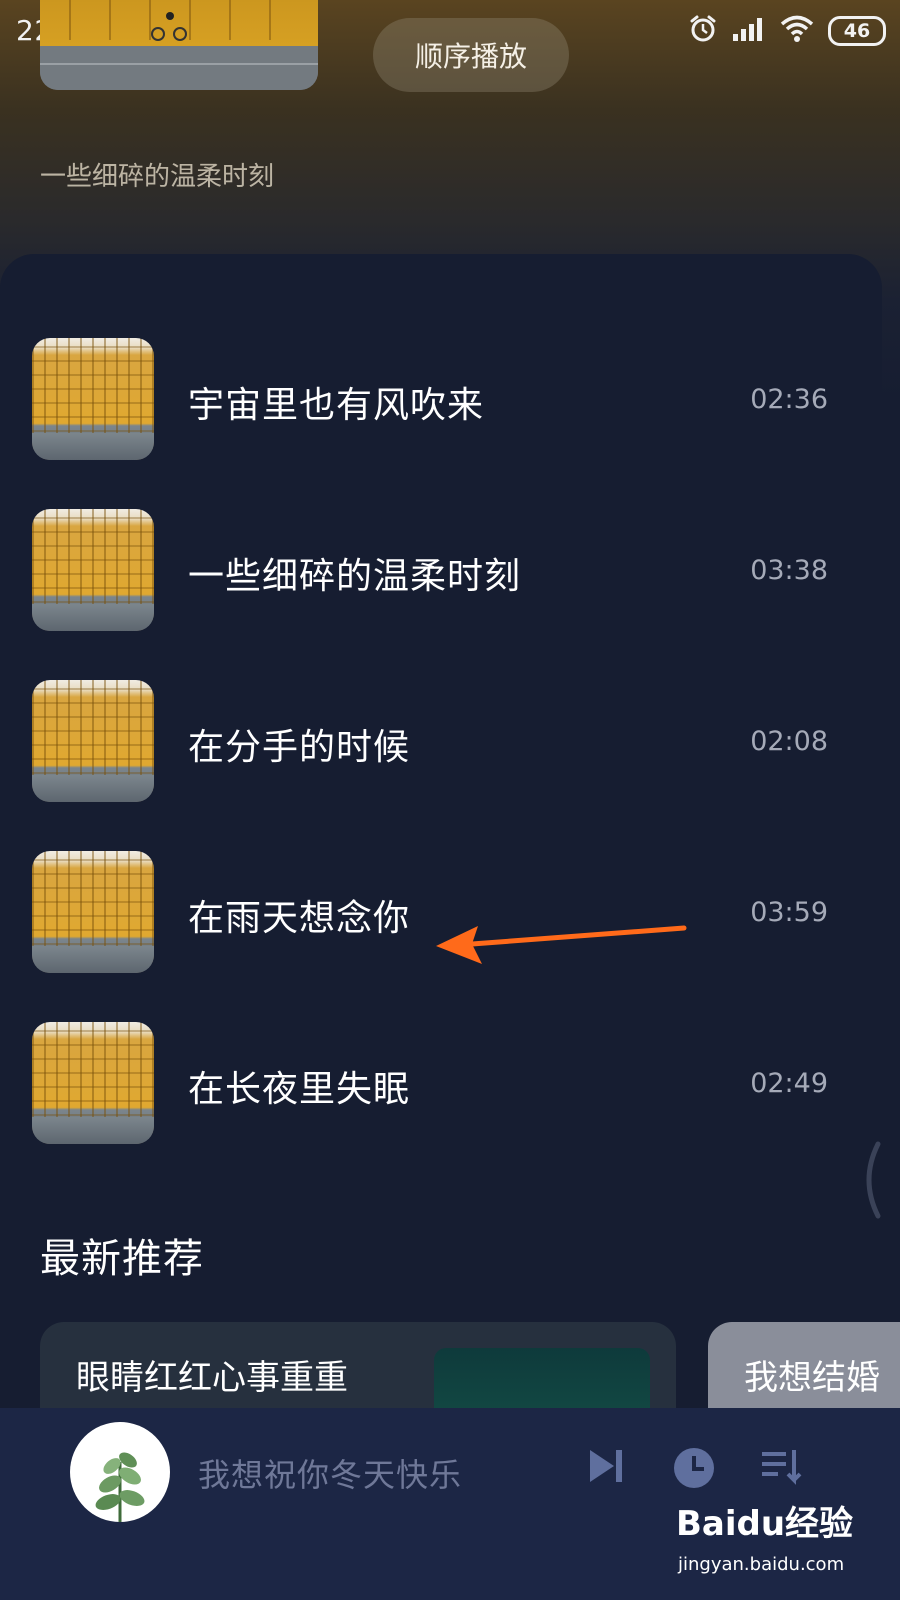 This screenshot has height=1600, width=900. I want to click on annotation-arrow, so click(561, 944).